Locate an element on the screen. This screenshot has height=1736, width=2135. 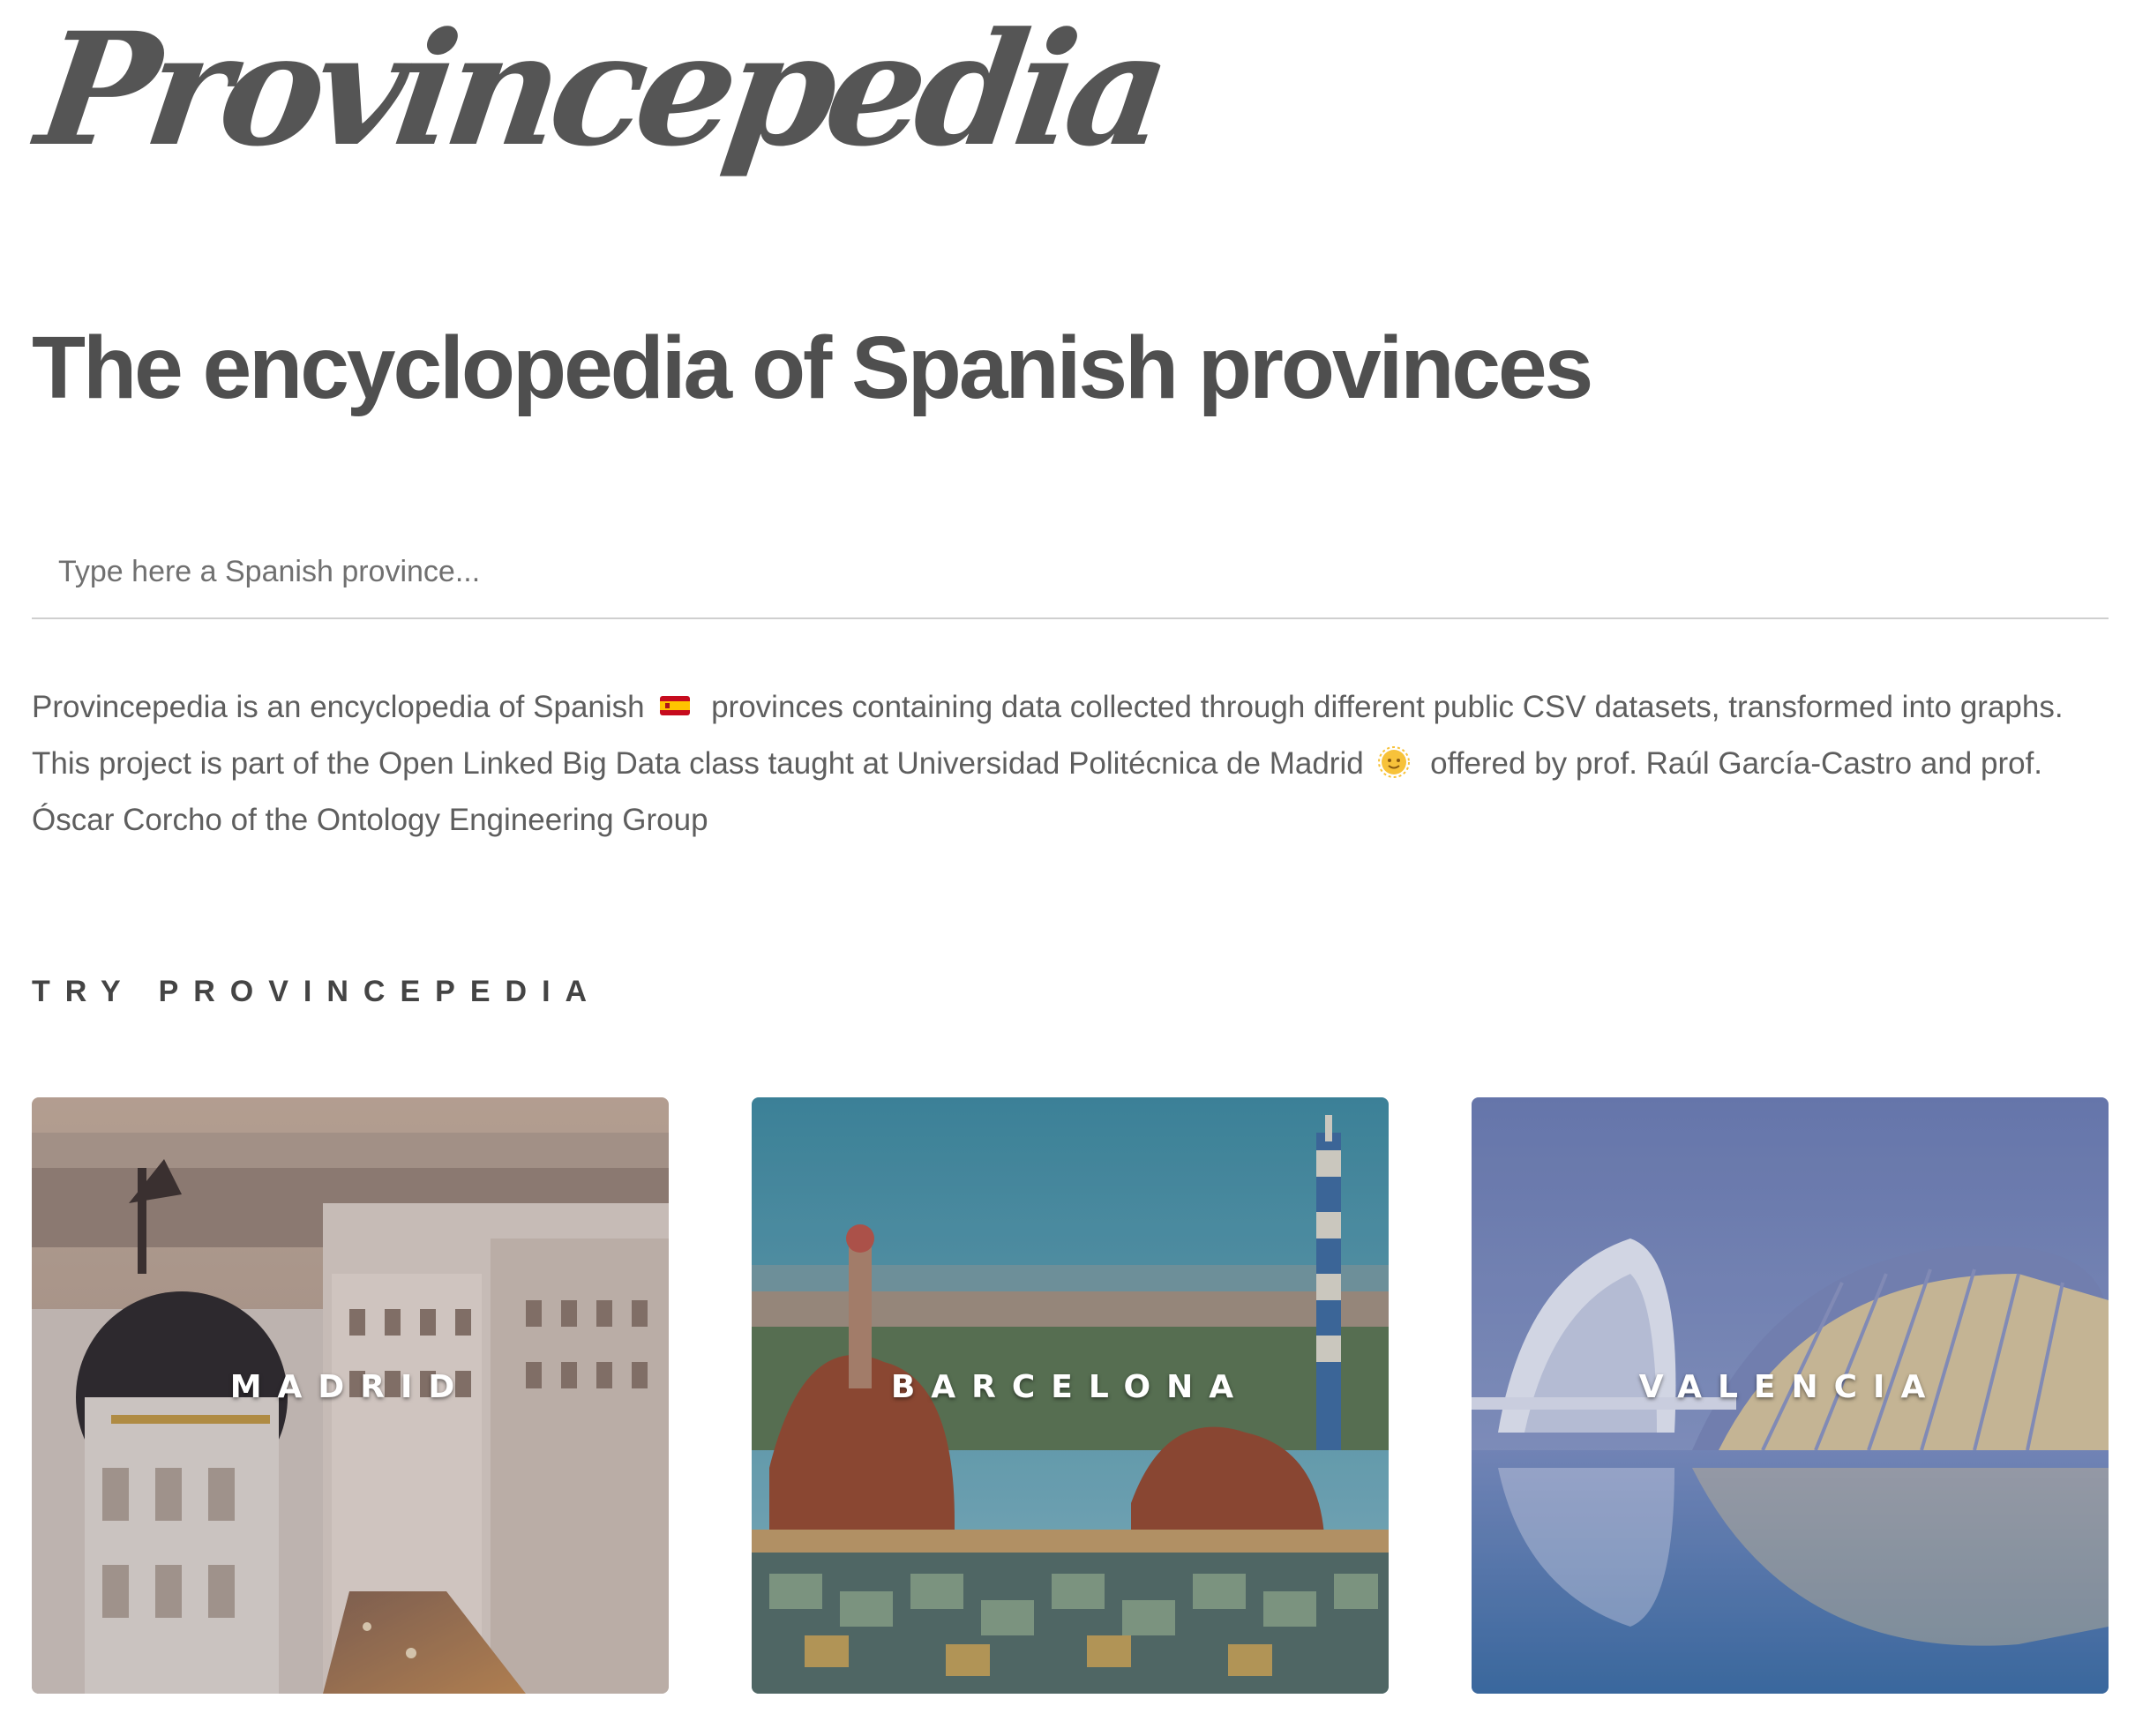
search-bar is located at coordinates (1070, 572).